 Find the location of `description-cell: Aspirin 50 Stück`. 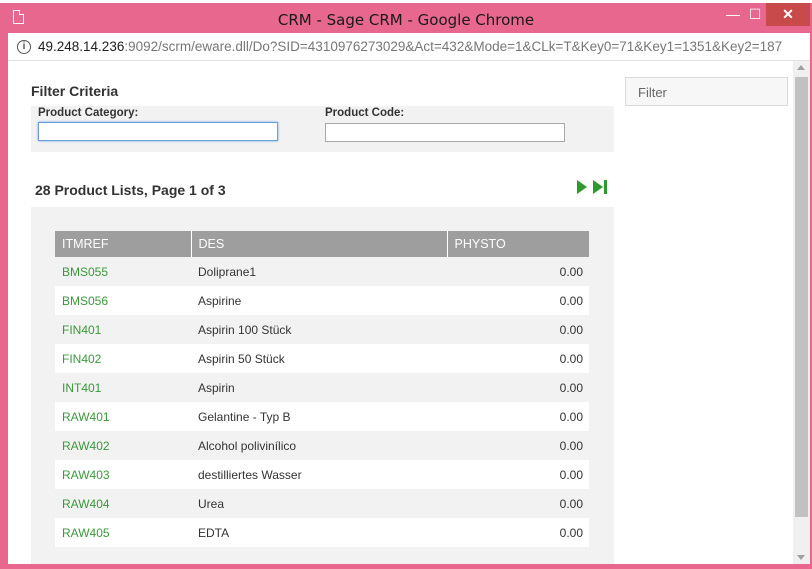

description-cell: Aspirin 50 Stück is located at coordinates (319, 358).